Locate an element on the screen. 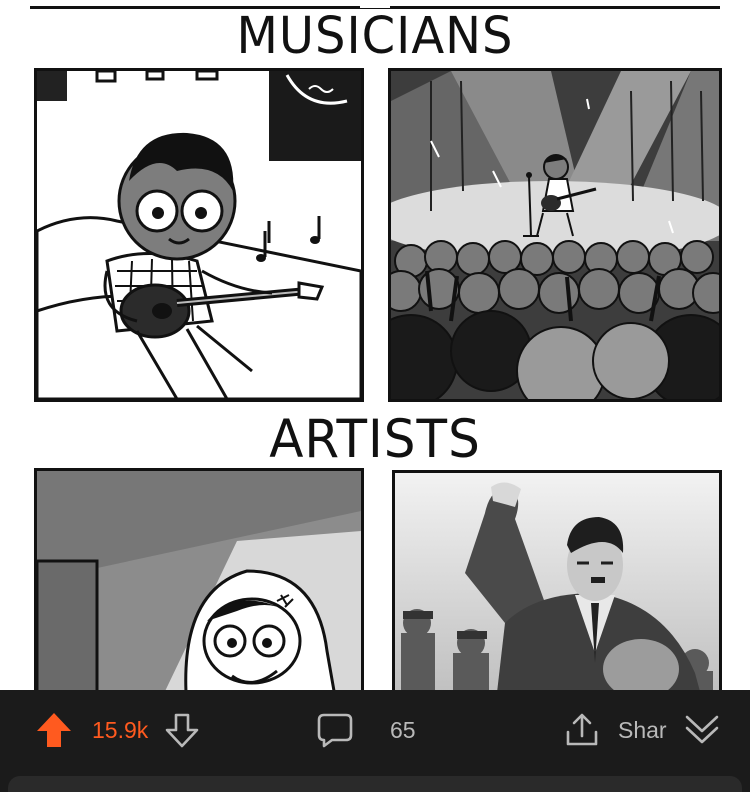  post-action-bar: 15.9k 65 Shar is located at coordinates (375, 730).